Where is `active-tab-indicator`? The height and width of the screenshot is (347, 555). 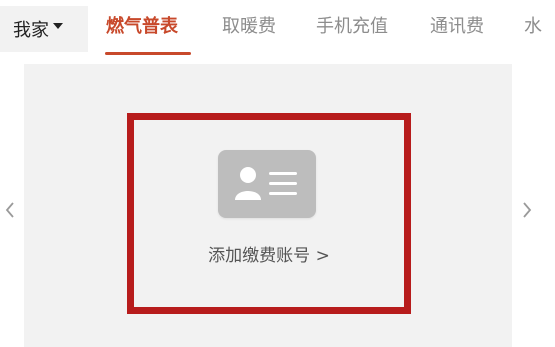
active-tab-indicator is located at coordinates (148, 53).